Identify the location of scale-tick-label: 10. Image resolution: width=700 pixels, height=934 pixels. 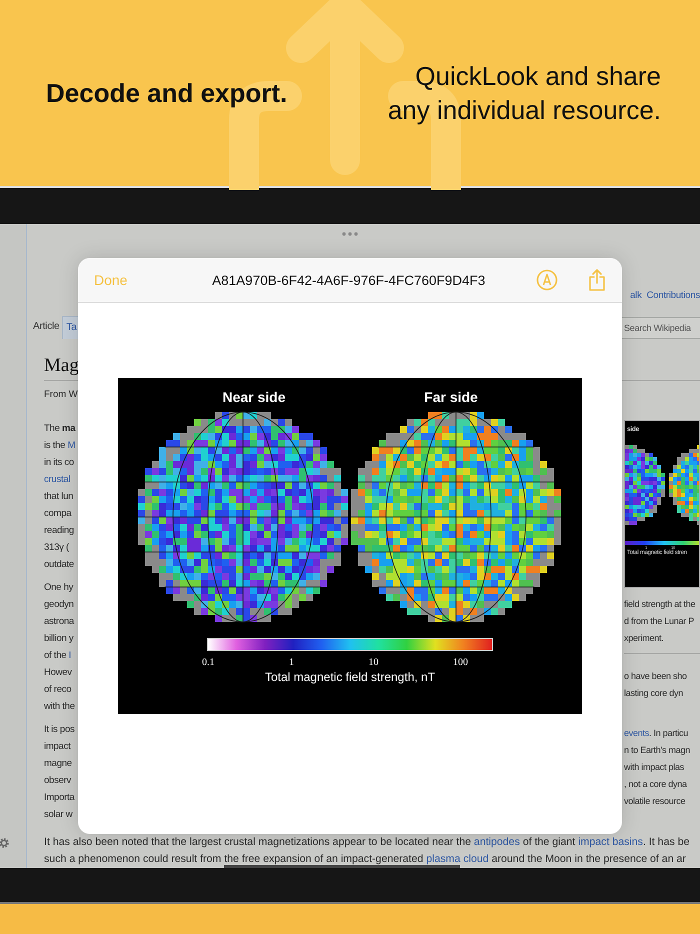
(373, 662).